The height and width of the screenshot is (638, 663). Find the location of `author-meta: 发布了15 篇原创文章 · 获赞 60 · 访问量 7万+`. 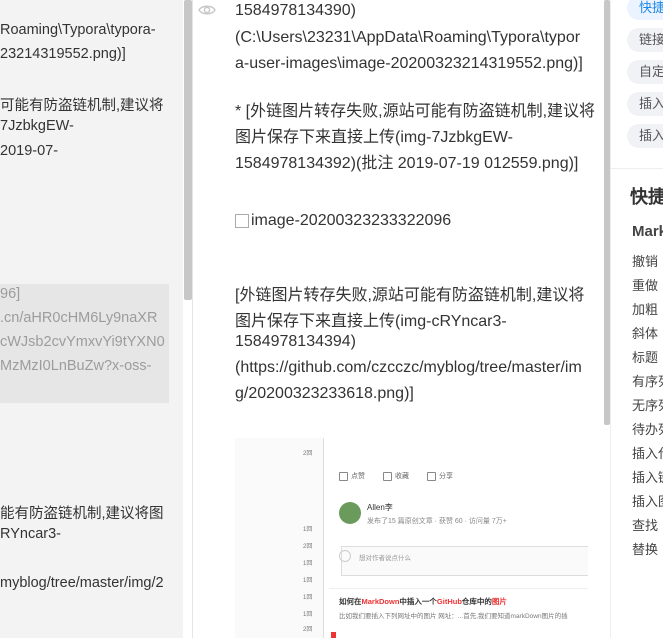

author-meta: 发布了15 篇原创文章 · 获赞 60 · 访问量 7万+ is located at coordinates (437, 521).